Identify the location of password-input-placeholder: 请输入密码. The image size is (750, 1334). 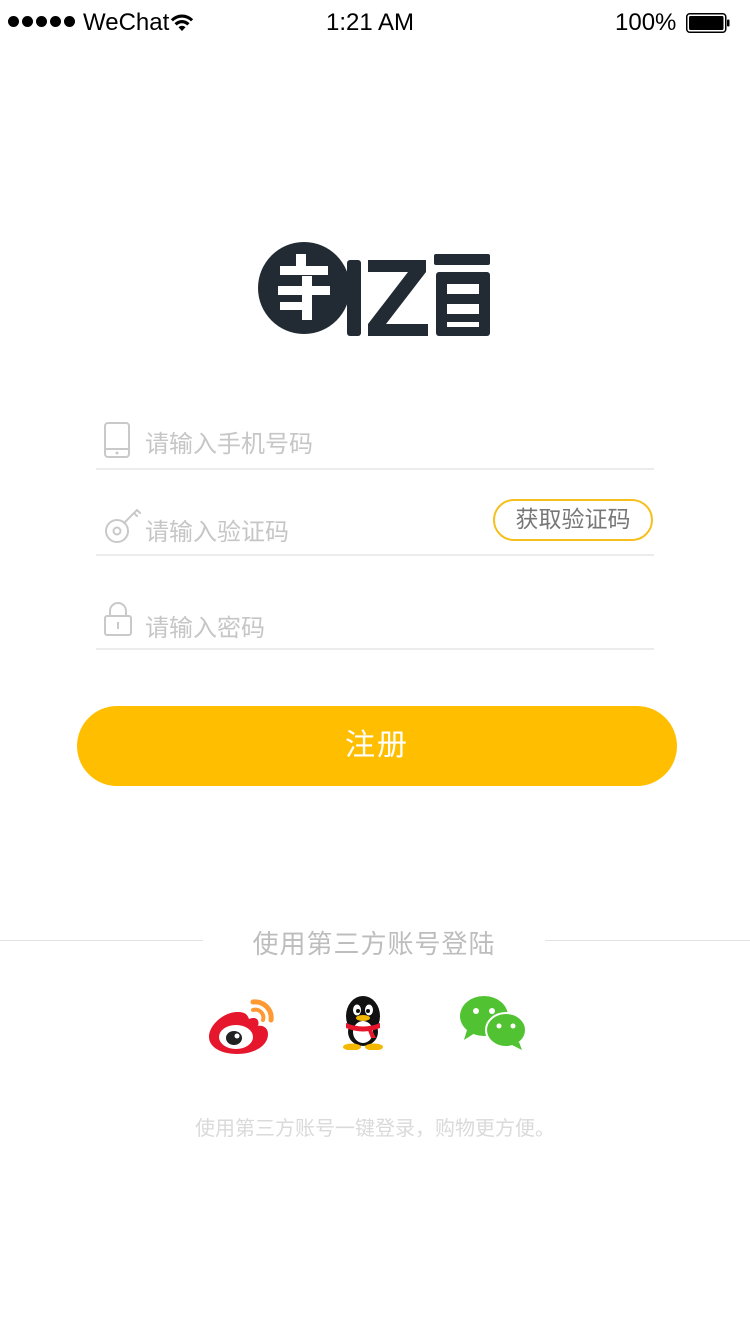
(205, 625).